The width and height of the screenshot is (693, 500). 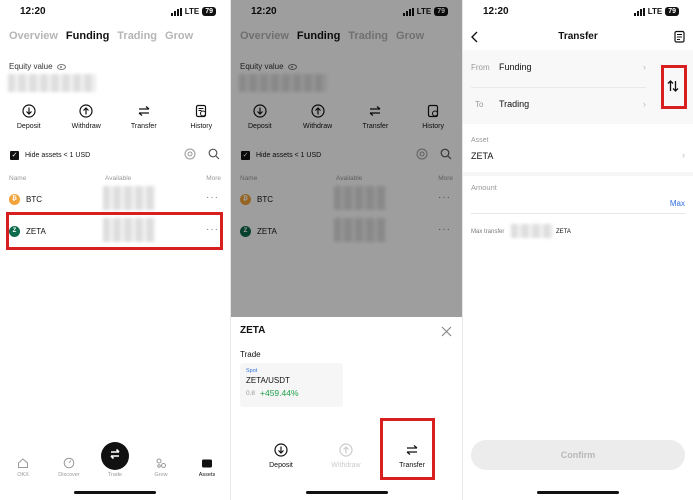 I want to click on sheet-deposit-button: Deposit, so click(x=281, y=456).